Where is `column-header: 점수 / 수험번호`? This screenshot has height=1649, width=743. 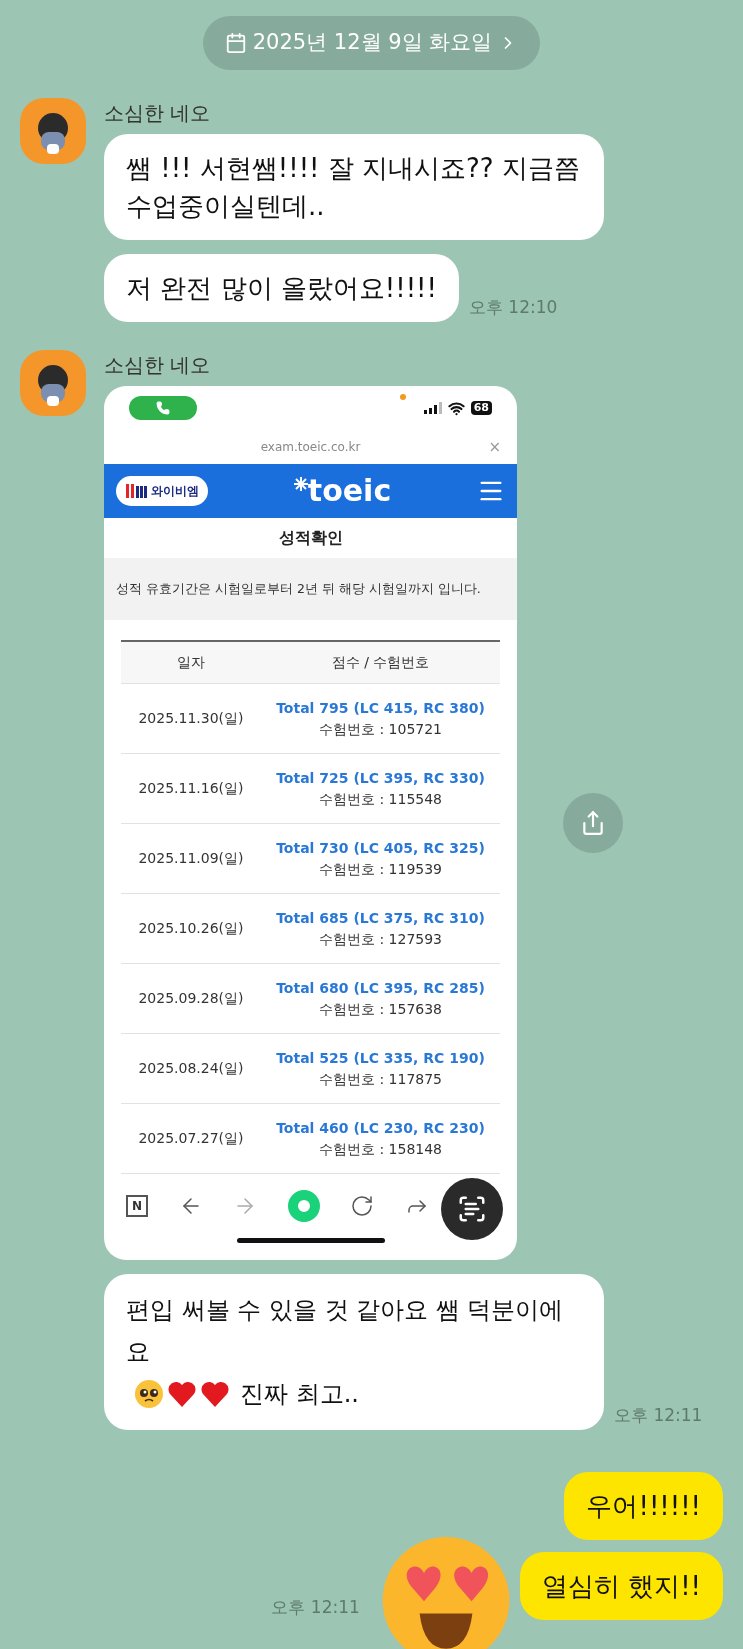 column-header: 점수 / 수험번호 is located at coordinates (380, 662).